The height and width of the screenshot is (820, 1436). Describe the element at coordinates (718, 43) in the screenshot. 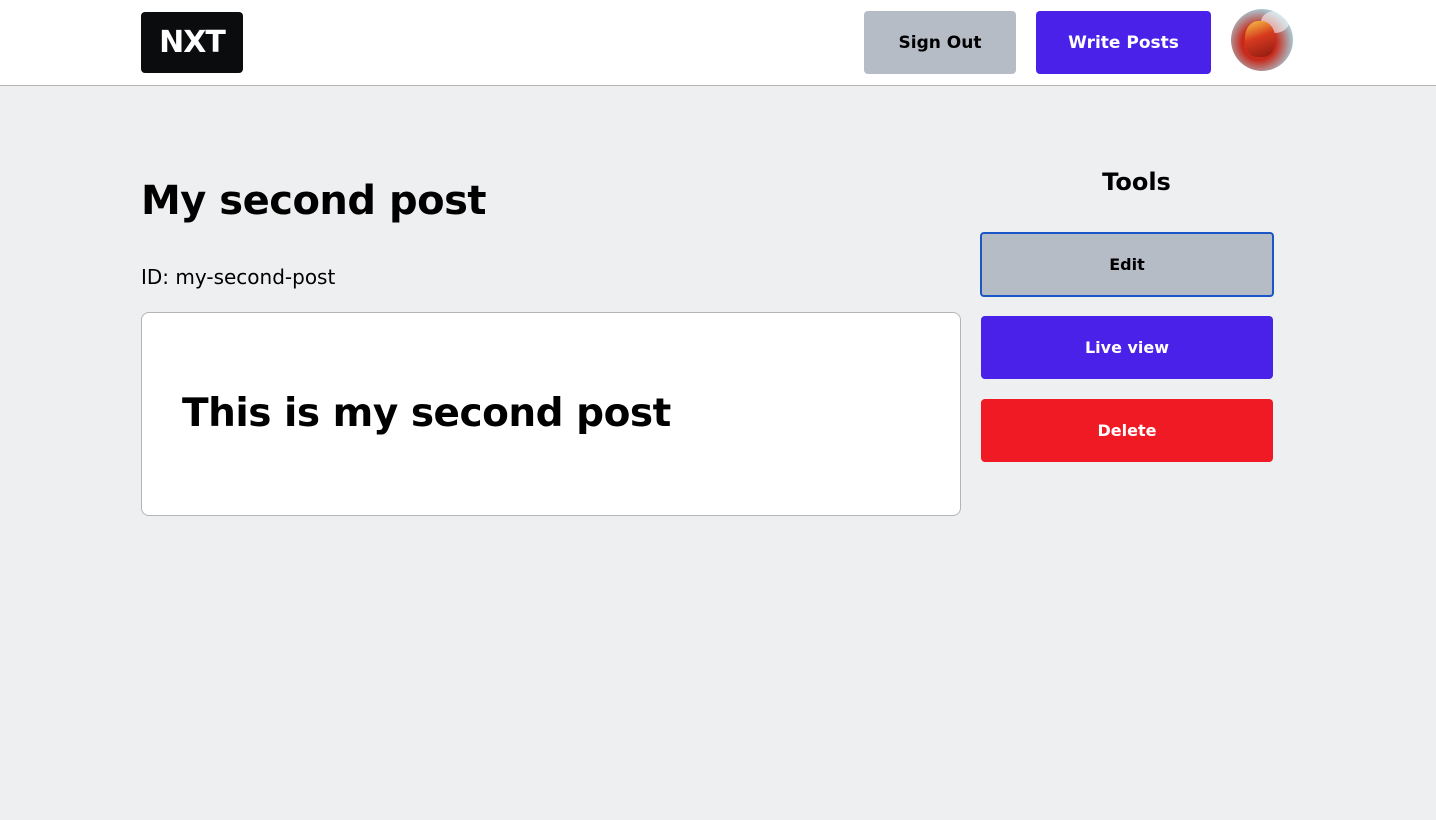

I see `top-navbar: NXT Sign Out Write Posts` at that location.